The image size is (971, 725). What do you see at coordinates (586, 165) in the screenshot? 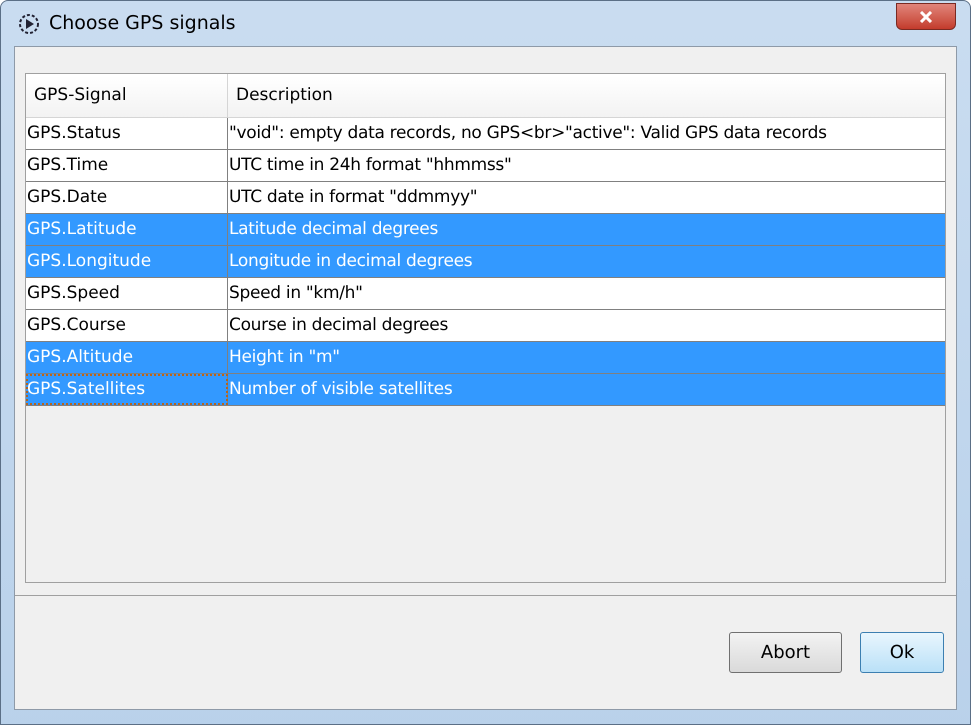
I see `table-cell: UTC time in 24h format "hhmmss"` at bounding box center [586, 165].